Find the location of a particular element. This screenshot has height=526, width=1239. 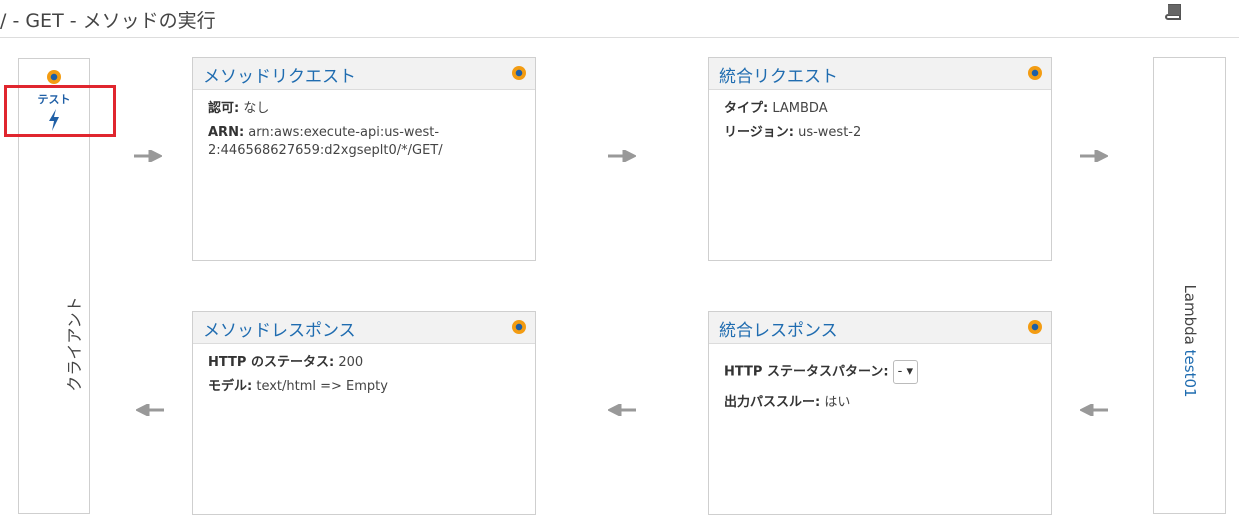

integration-request-header: 統合リクエスト is located at coordinates (880, 74).